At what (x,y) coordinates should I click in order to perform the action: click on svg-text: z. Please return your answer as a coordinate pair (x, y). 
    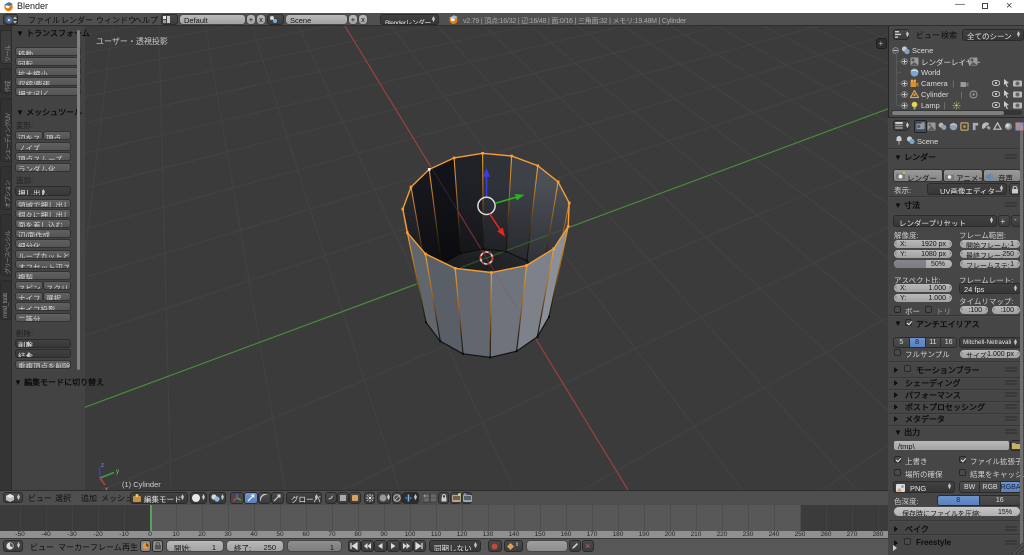
    Looking at the image, I should click on (102, 466).